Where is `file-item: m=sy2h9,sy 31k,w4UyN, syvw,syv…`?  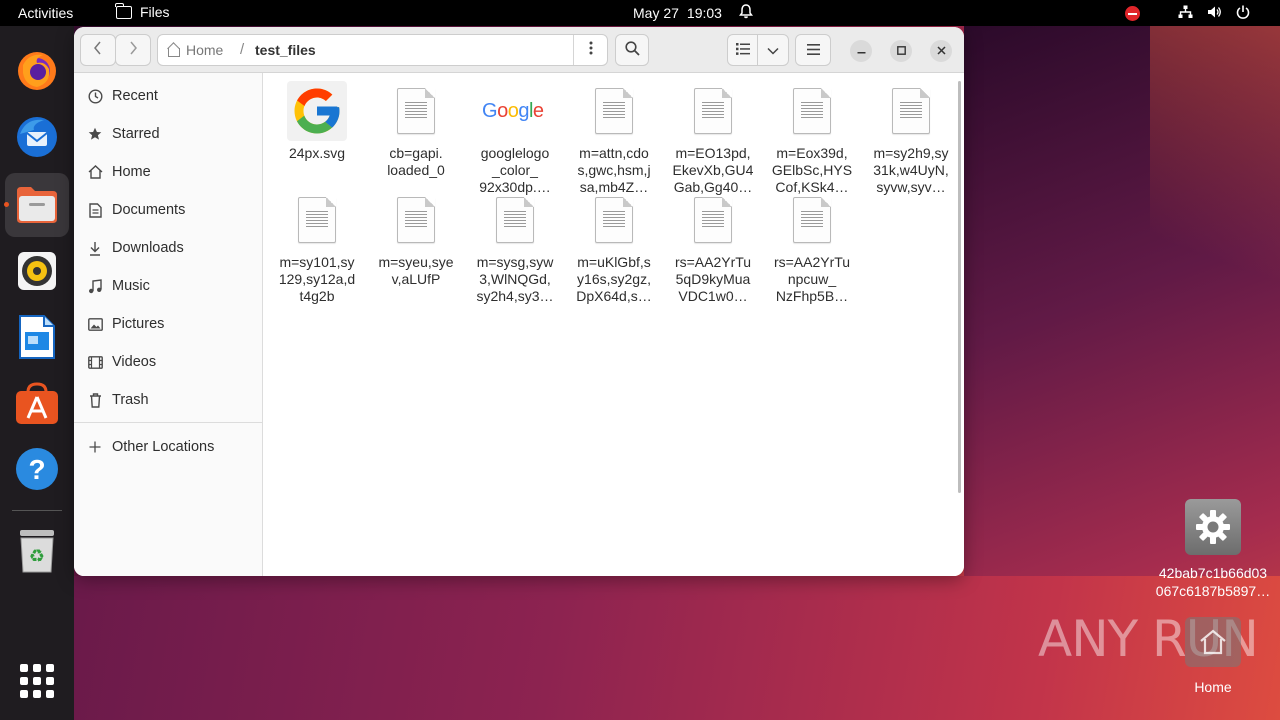
file-item: m=sy2h9,sy 31k,w4UyN, syvw,syv… is located at coordinates (911, 138).